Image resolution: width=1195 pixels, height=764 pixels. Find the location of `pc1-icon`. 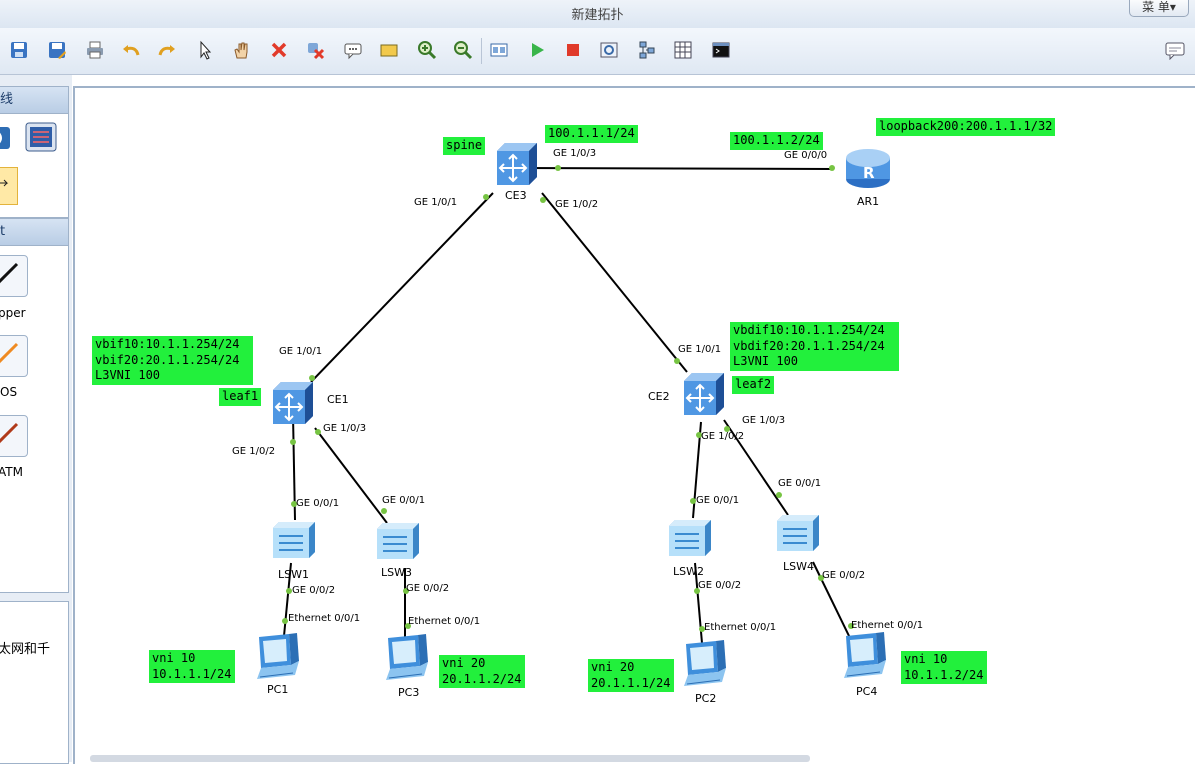

pc1-icon is located at coordinates (280, 660).